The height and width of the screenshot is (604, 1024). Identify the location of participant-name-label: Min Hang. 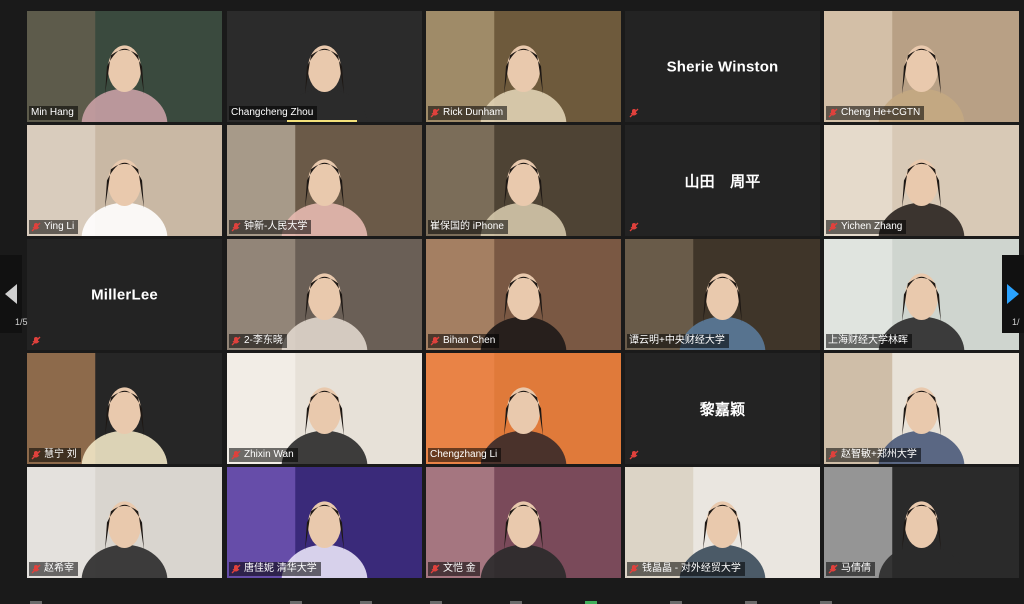
(53, 113).